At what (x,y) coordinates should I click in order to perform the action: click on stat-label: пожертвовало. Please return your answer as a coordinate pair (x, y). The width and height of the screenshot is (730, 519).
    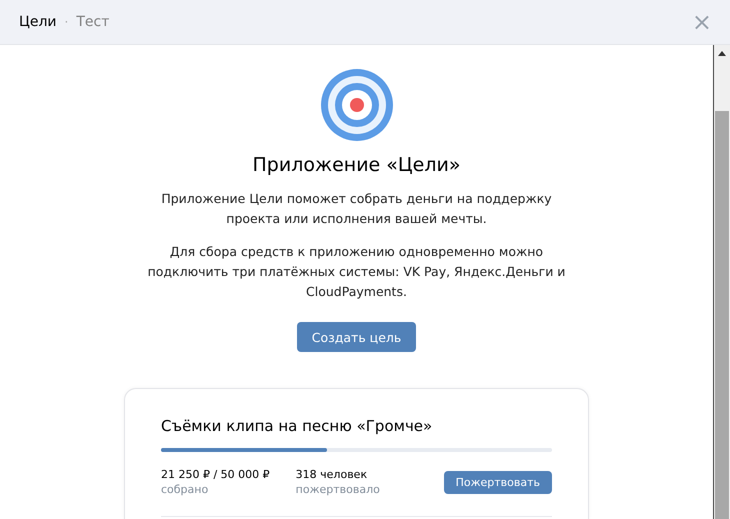
    Looking at the image, I should click on (338, 489).